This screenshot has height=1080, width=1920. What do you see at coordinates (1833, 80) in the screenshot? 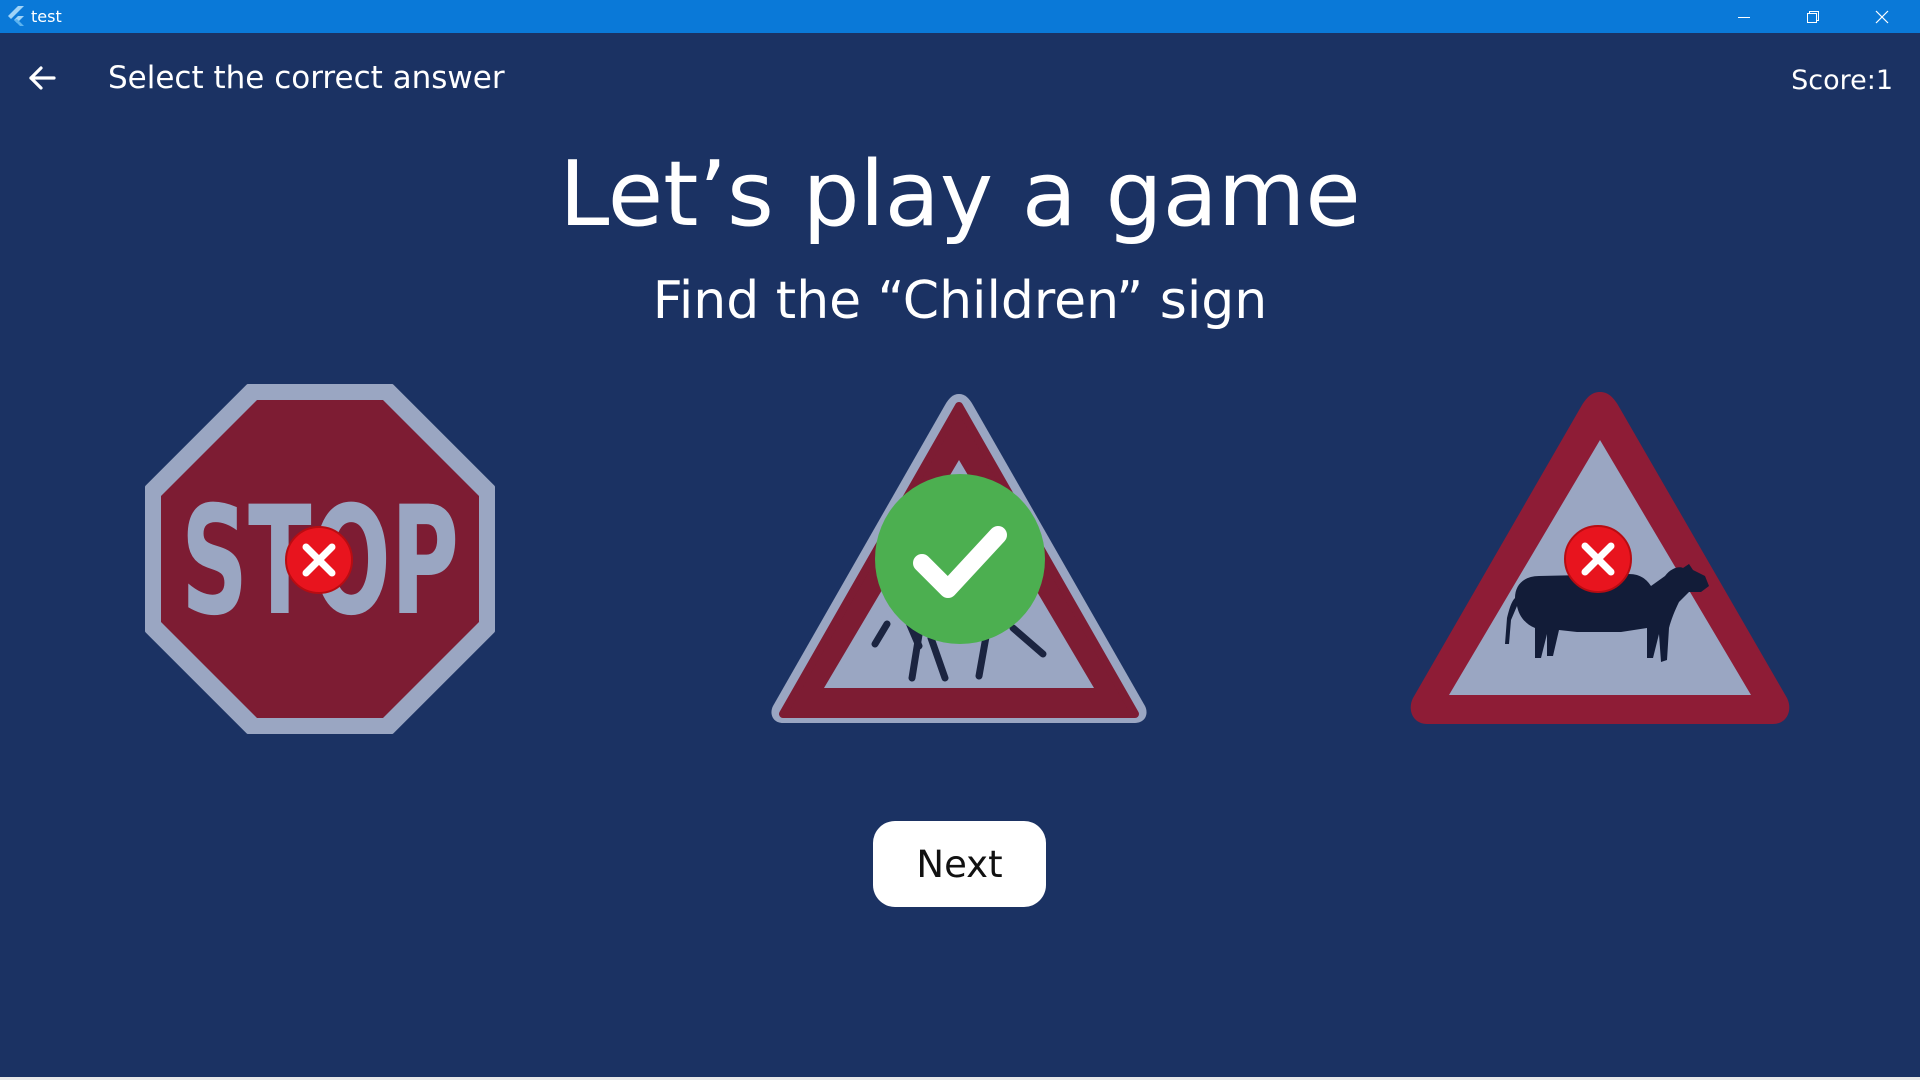
I see `score-label: Score:` at bounding box center [1833, 80].